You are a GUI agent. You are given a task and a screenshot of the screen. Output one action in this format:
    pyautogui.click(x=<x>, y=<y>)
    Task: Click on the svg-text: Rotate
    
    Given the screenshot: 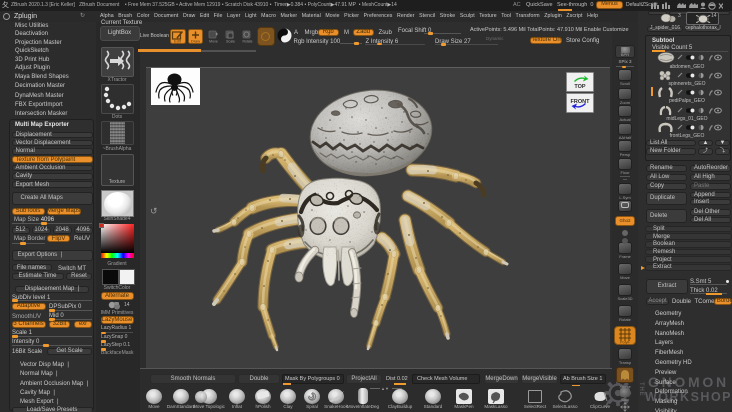 What is the action you would take?
    pyautogui.click(x=248, y=42)
    